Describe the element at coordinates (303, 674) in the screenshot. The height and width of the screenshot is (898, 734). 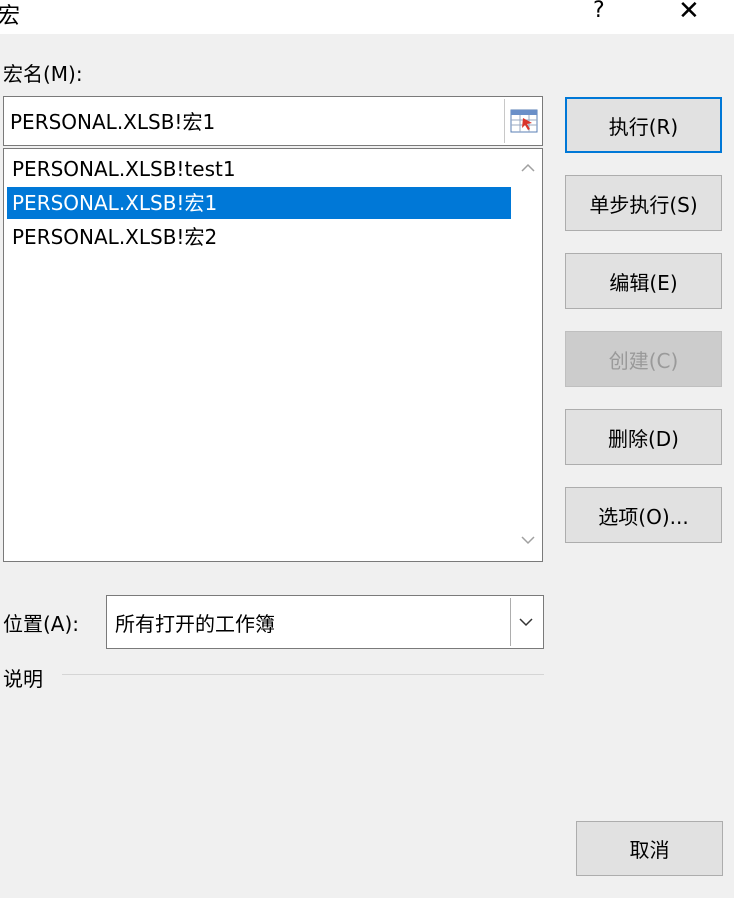
I see `description-divider` at that location.